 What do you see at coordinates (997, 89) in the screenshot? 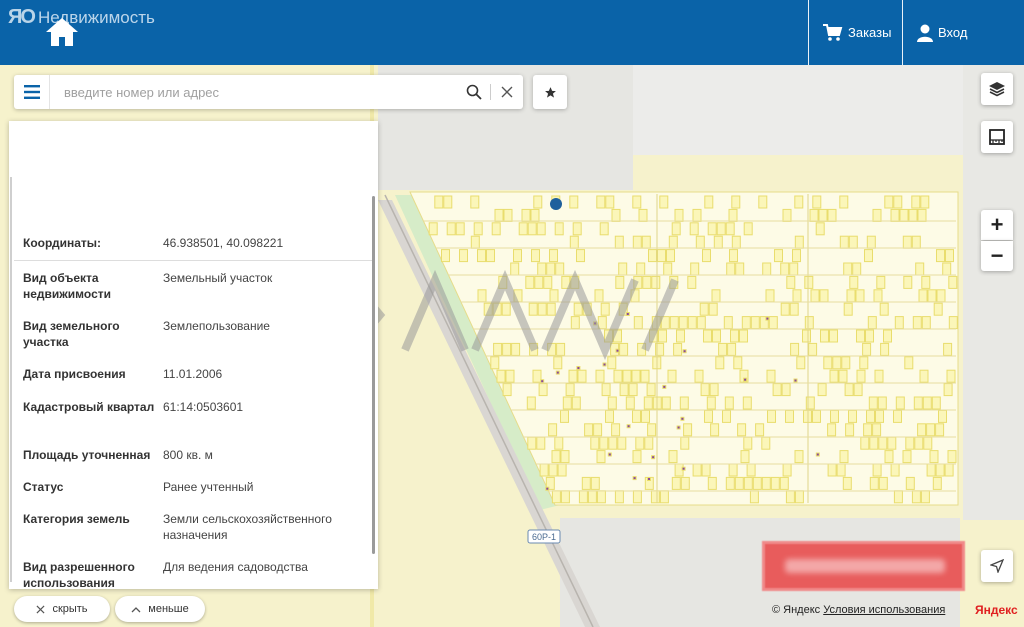
I see `layers-button` at bounding box center [997, 89].